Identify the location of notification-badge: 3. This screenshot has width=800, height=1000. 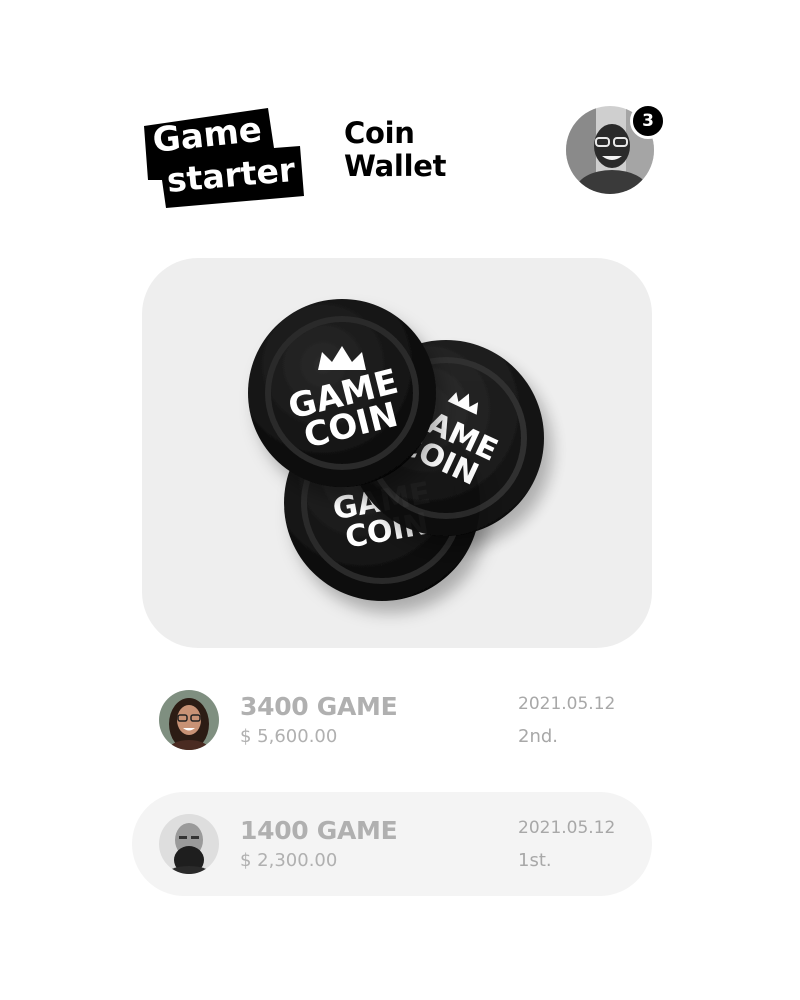
(648, 121).